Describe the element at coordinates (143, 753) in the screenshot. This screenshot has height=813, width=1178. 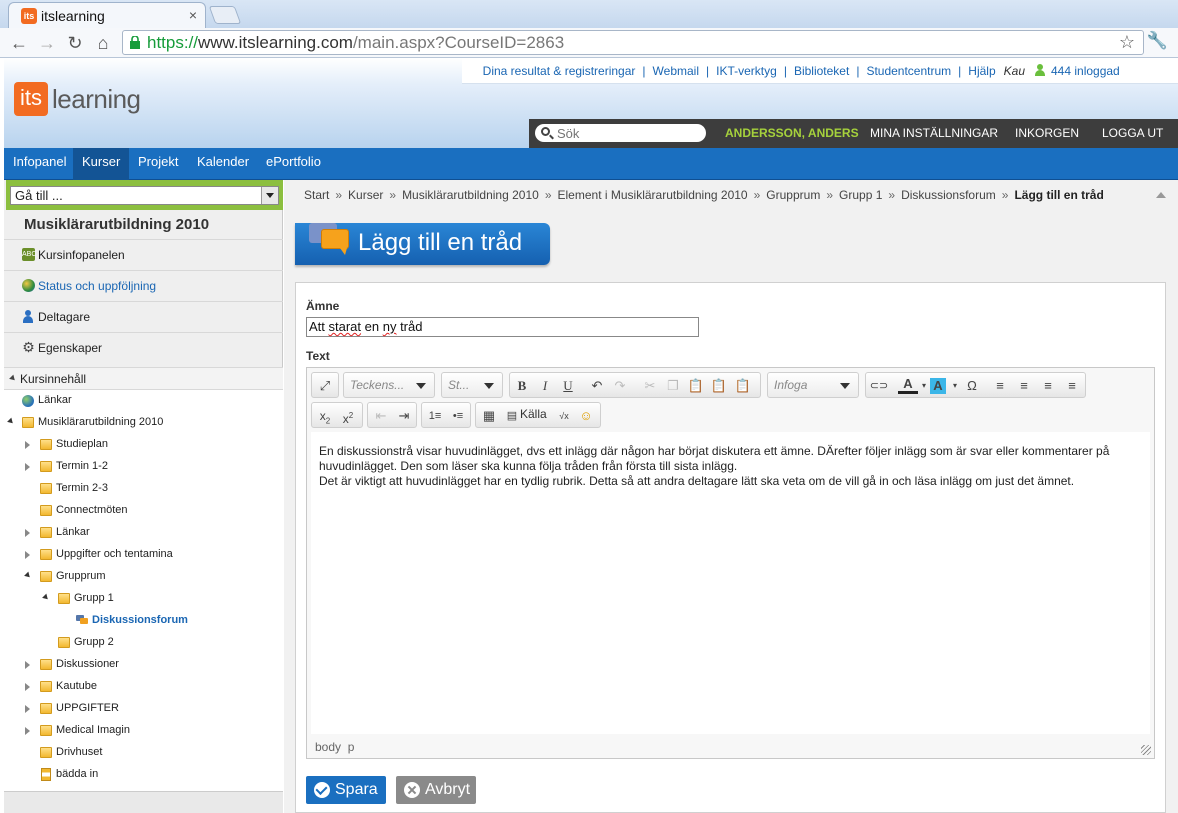
I see `tree-item-drivhuset: Drivhuset` at that location.